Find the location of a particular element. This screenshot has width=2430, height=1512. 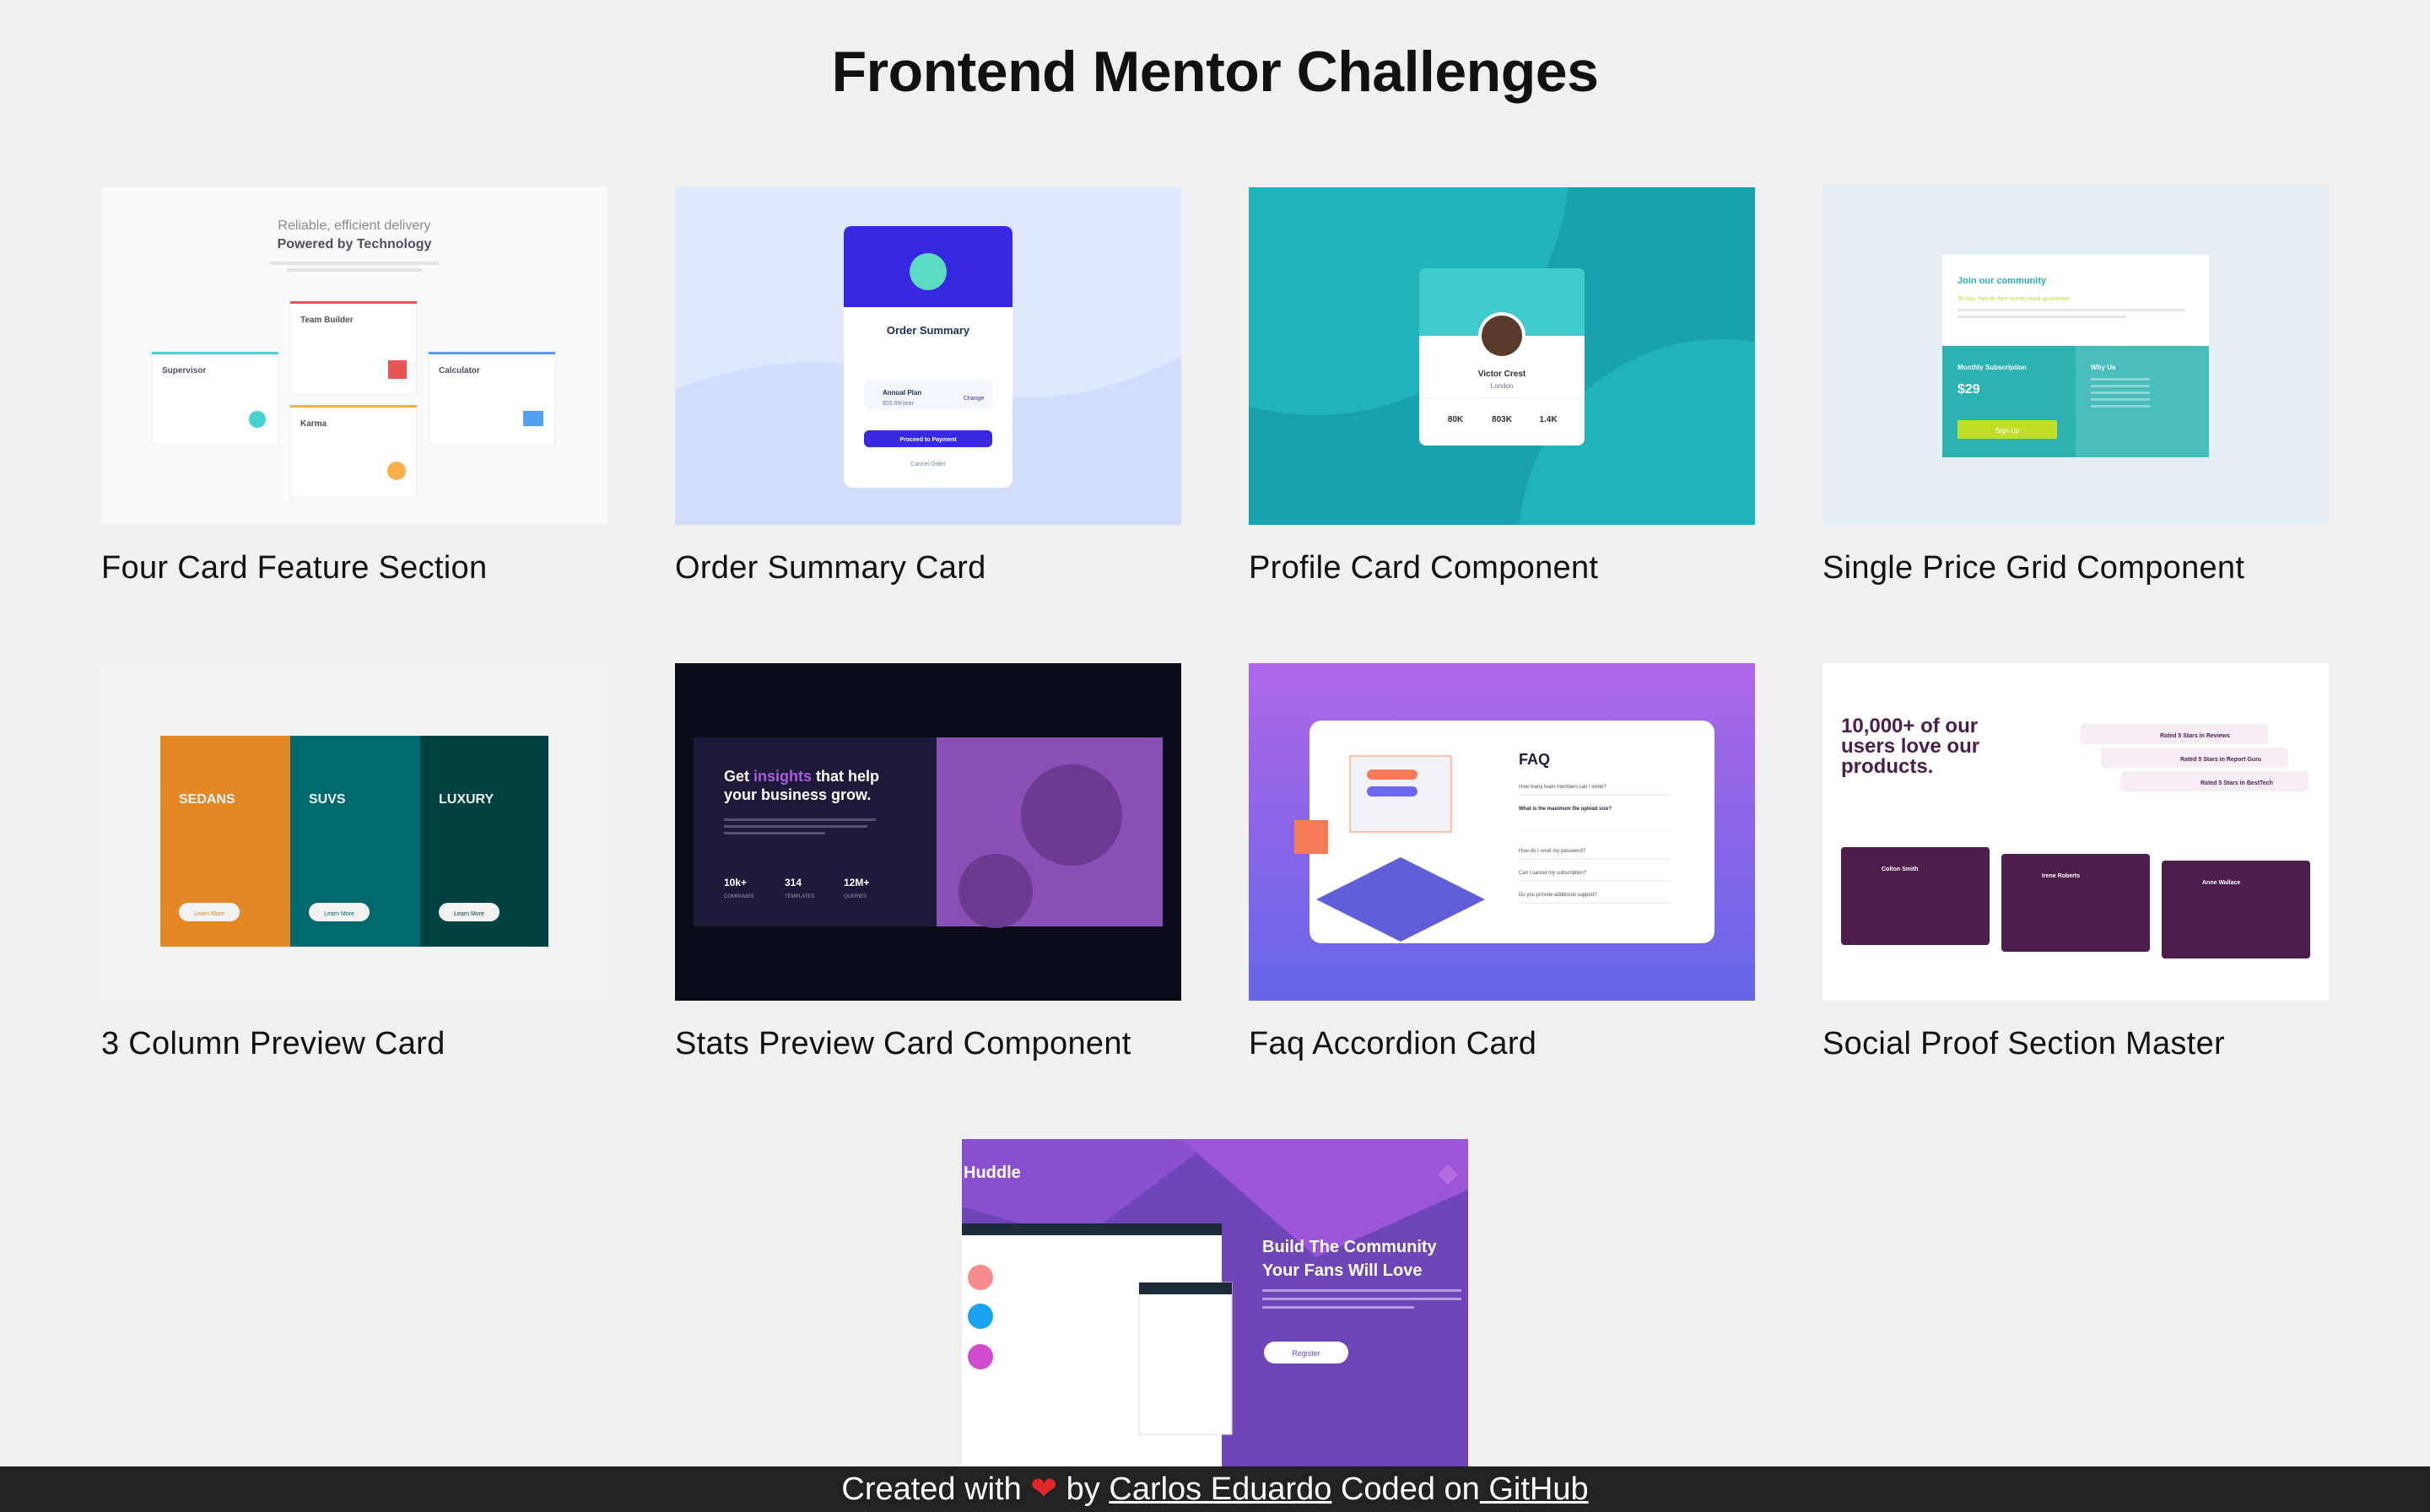

svg-text: Monthly Subscription is located at coordinates (1992, 367).